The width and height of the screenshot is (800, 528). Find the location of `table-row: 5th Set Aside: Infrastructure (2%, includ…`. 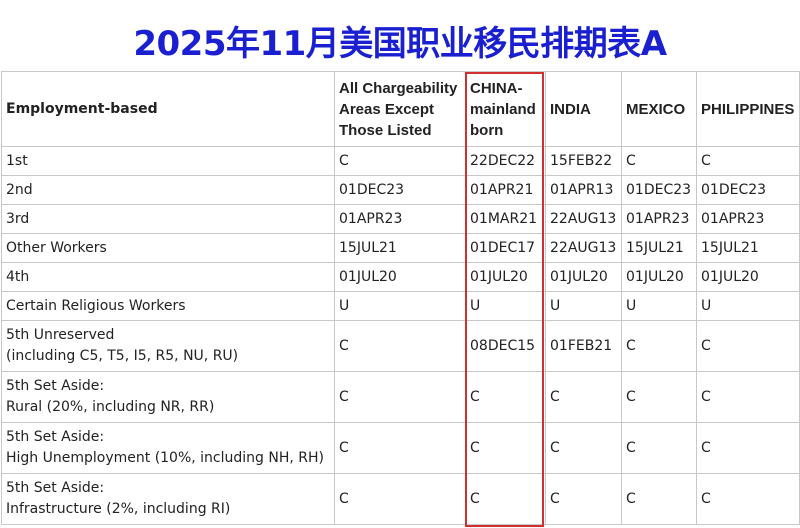

table-row: 5th Set Aside: Infrastructure (2%, includ… is located at coordinates (400, 499).